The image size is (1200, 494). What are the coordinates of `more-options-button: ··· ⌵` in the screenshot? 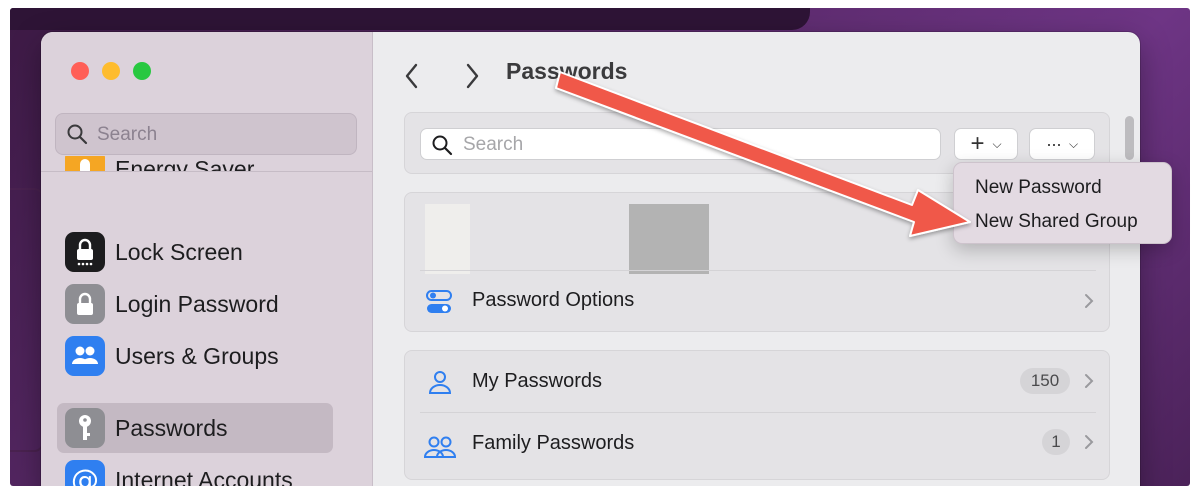 It's located at (1062, 144).